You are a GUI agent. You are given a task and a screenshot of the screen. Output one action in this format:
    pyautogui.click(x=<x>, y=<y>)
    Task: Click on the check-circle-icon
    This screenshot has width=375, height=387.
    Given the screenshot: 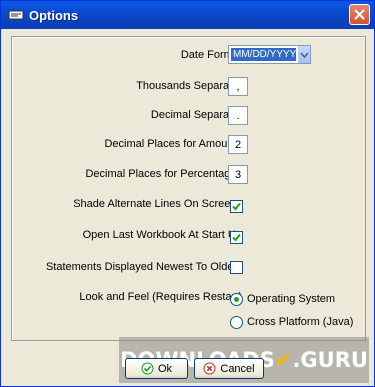 What is the action you would take?
    pyautogui.click(x=147, y=368)
    